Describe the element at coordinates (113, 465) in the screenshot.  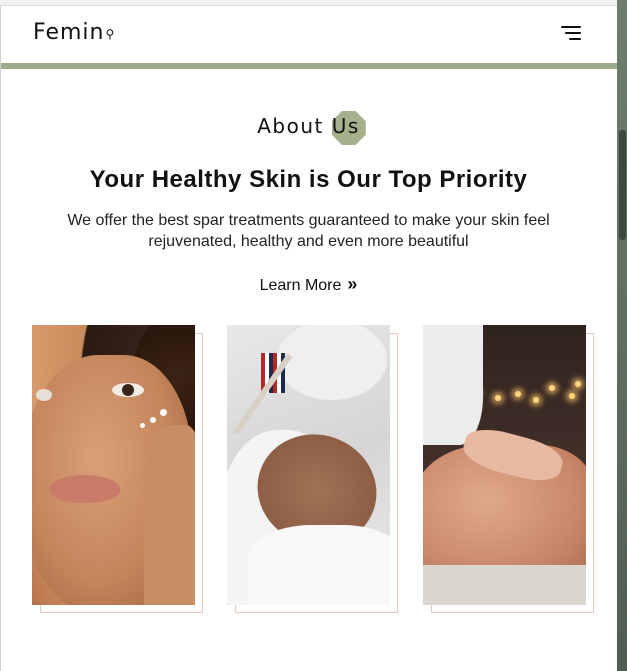
I see `skin-care-image` at that location.